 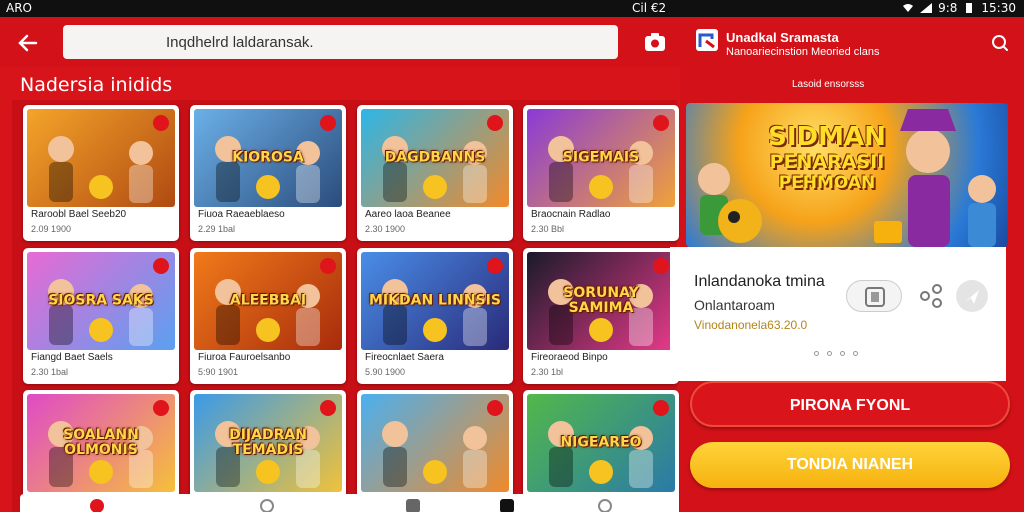 I want to click on game-art-title: DAGDBANNS, so click(x=435, y=157).